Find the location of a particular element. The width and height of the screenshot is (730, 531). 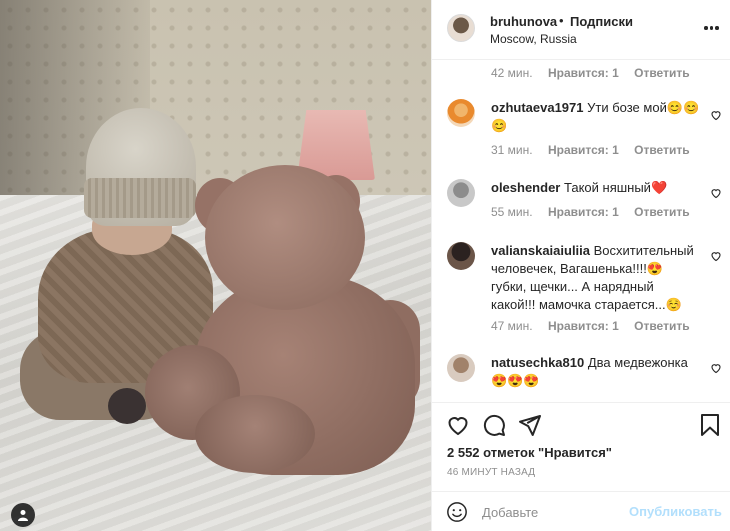

comment-time: 42 мин. is located at coordinates (512, 73).